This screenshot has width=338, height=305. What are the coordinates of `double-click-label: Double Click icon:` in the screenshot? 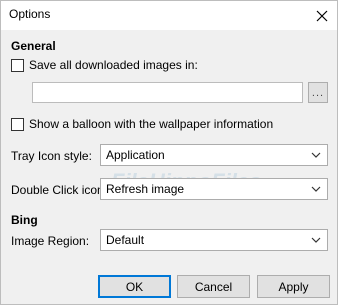 It's located at (59, 190).